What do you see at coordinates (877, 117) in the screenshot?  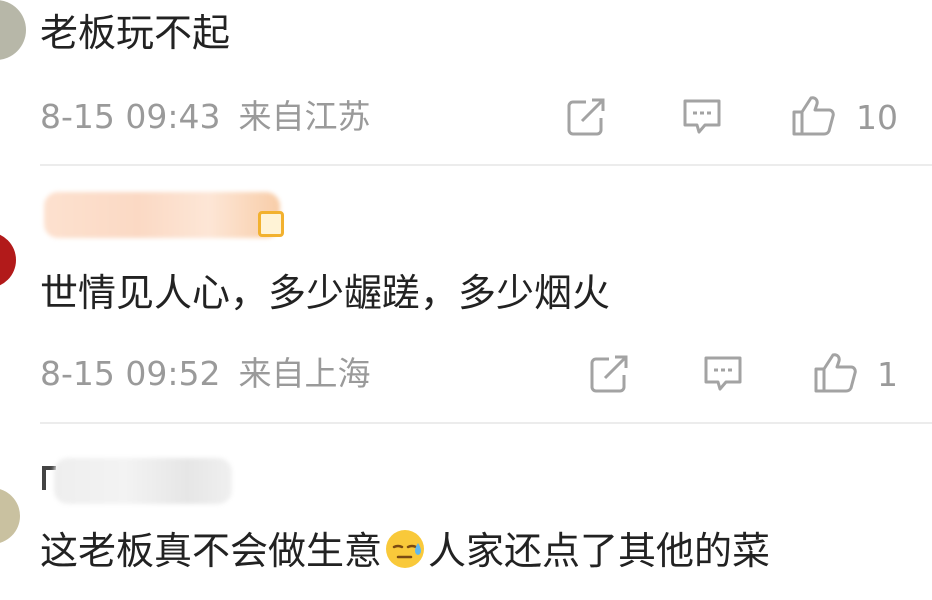 I see `like-count: 10` at bounding box center [877, 117].